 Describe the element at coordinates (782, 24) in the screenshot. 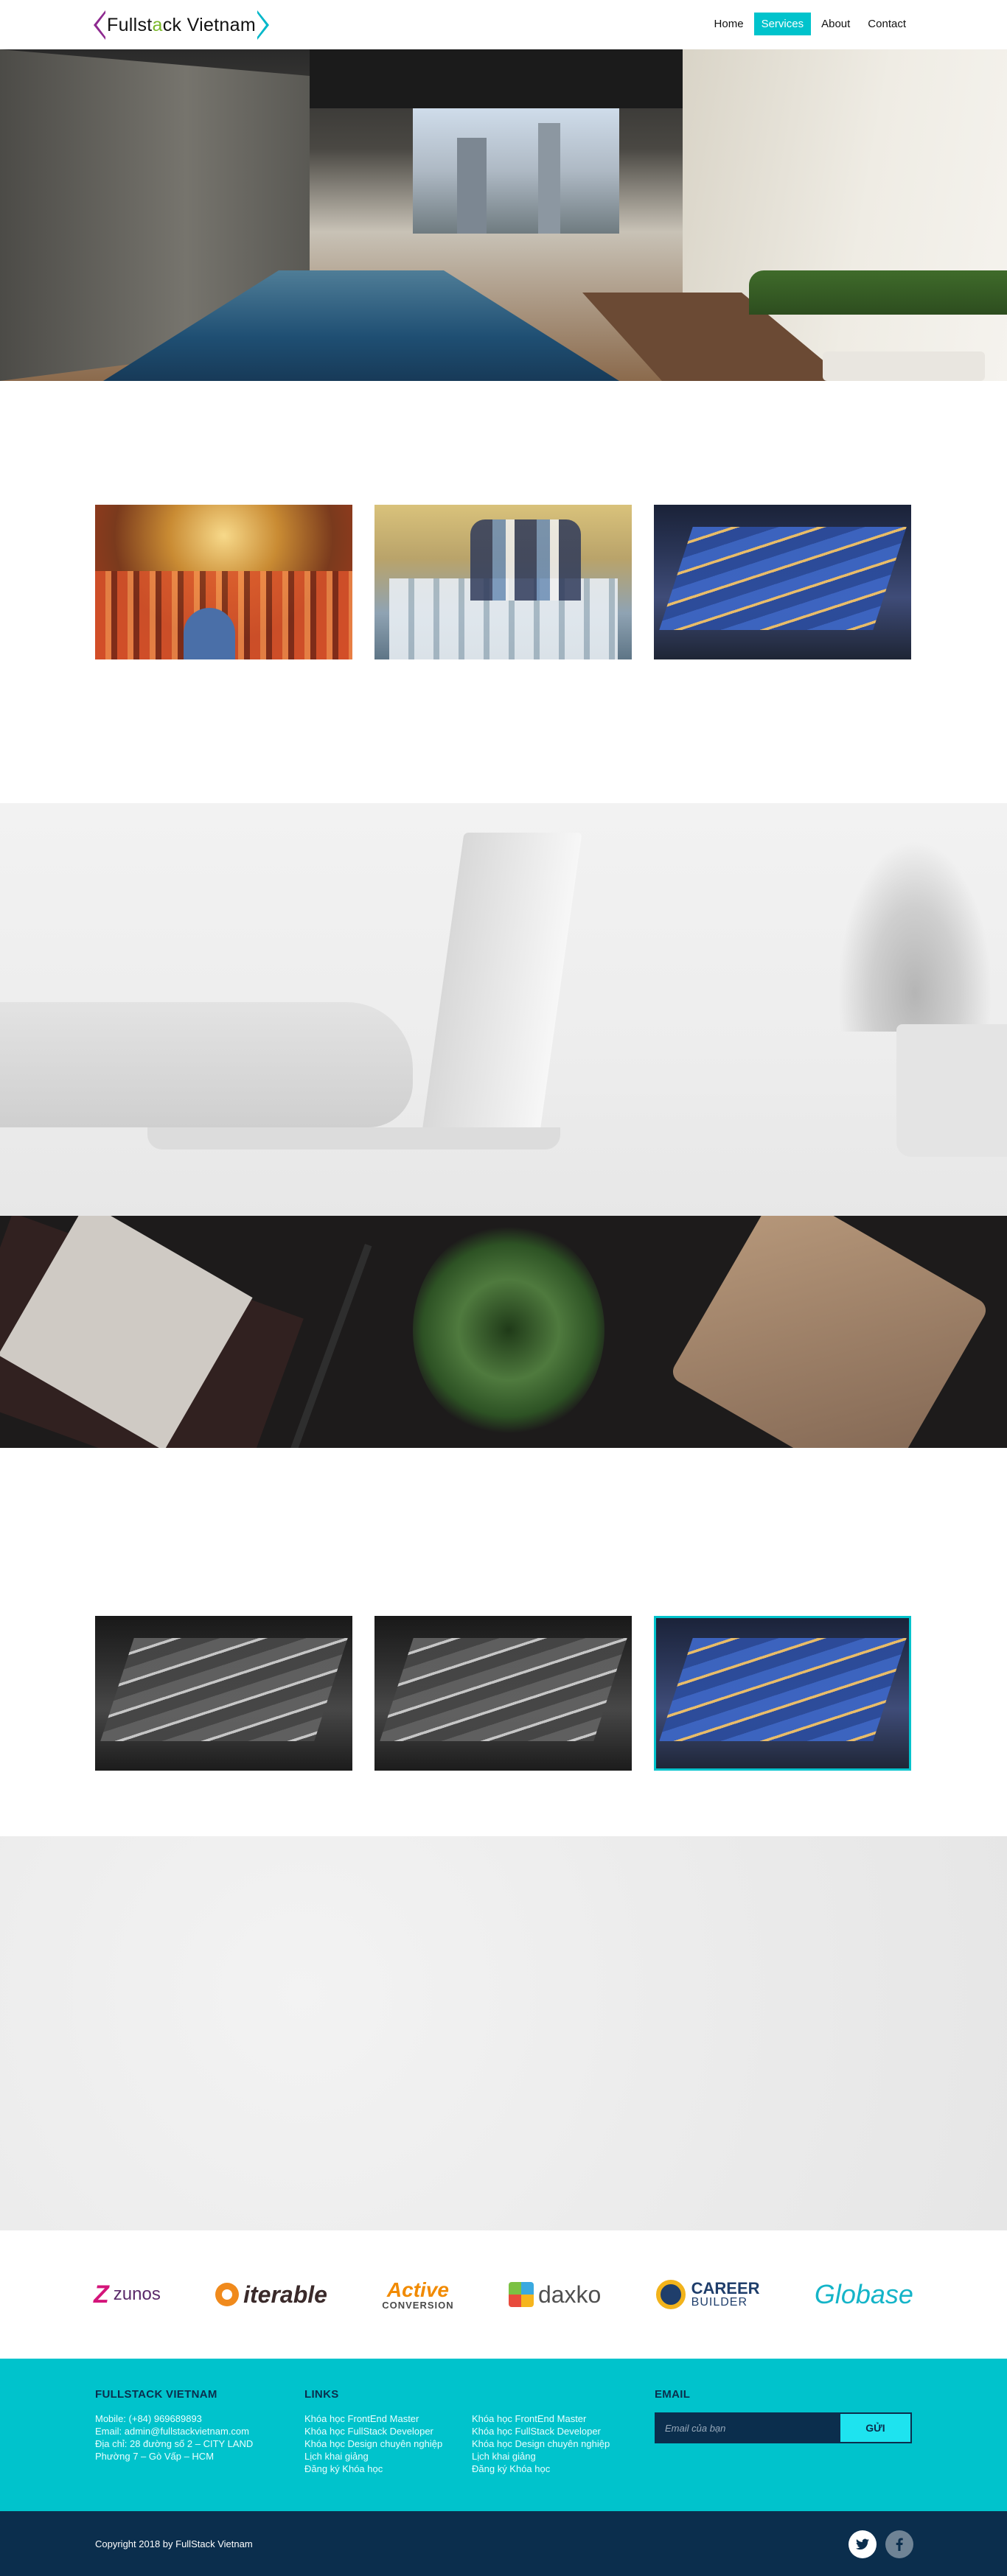

I see `nav-services: Services` at that location.